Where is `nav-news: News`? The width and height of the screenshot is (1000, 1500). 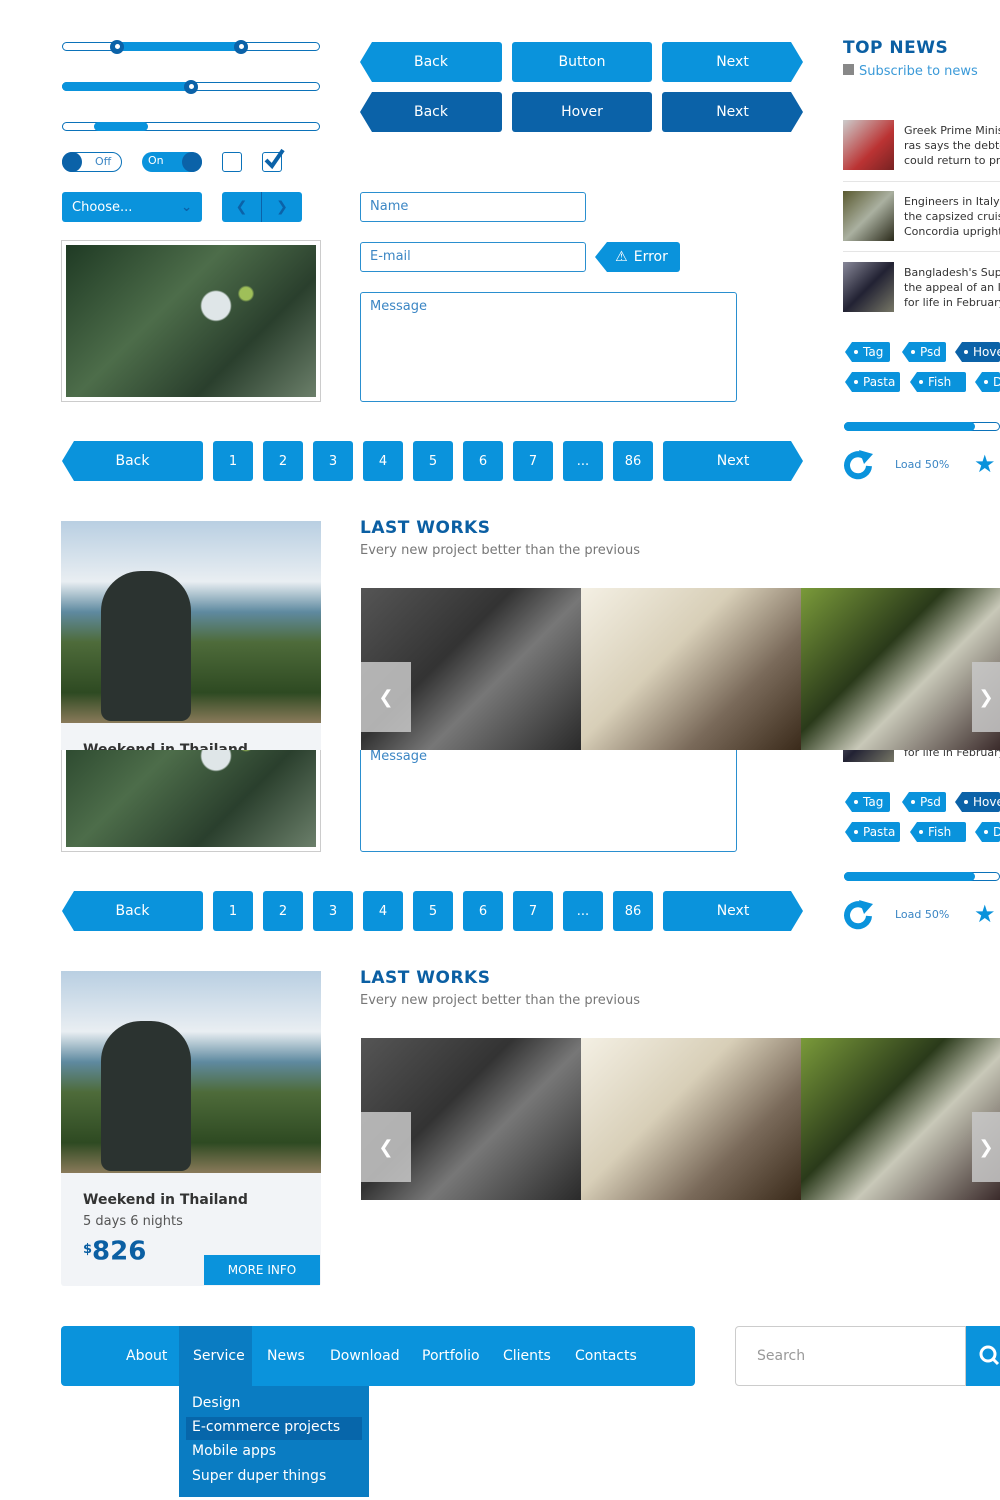
nav-news: News is located at coordinates (286, 1356).